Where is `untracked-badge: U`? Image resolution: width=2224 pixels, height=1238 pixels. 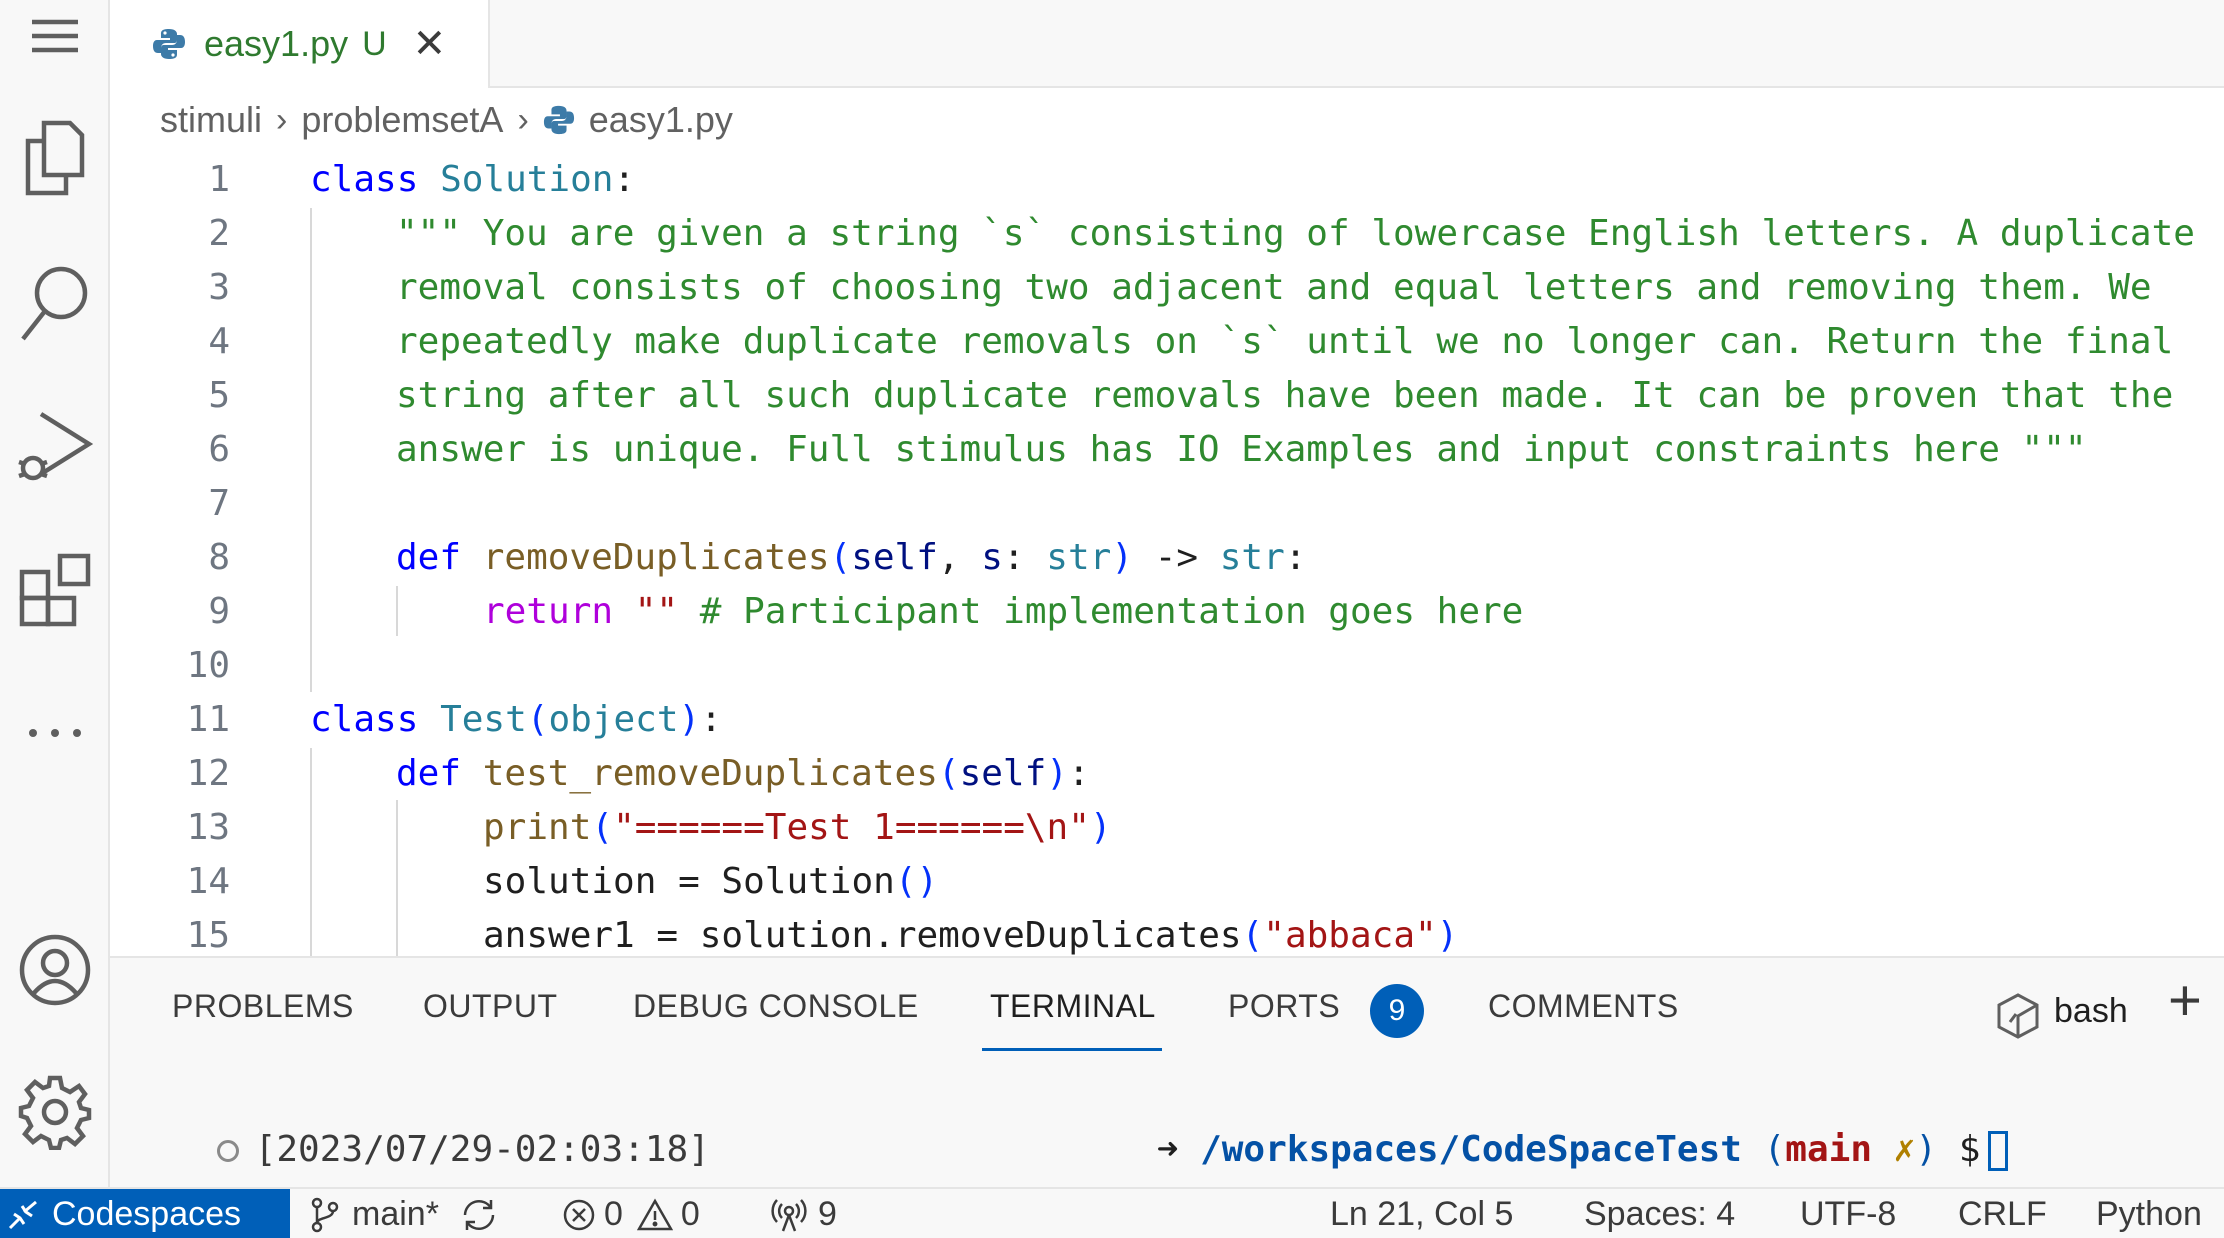 untracked-badge: U is located at coordinates (374, 43).